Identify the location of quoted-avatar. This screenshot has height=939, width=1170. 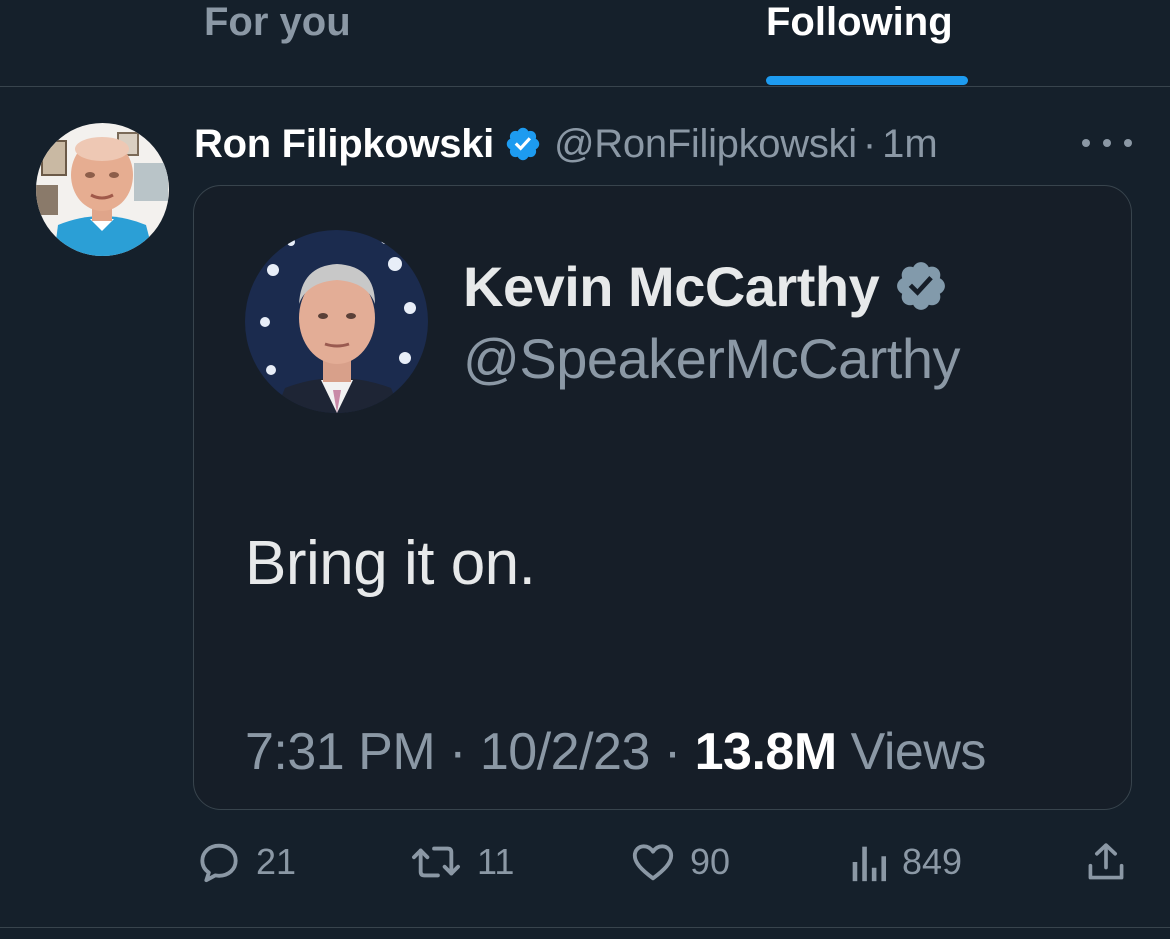
(336, 321).